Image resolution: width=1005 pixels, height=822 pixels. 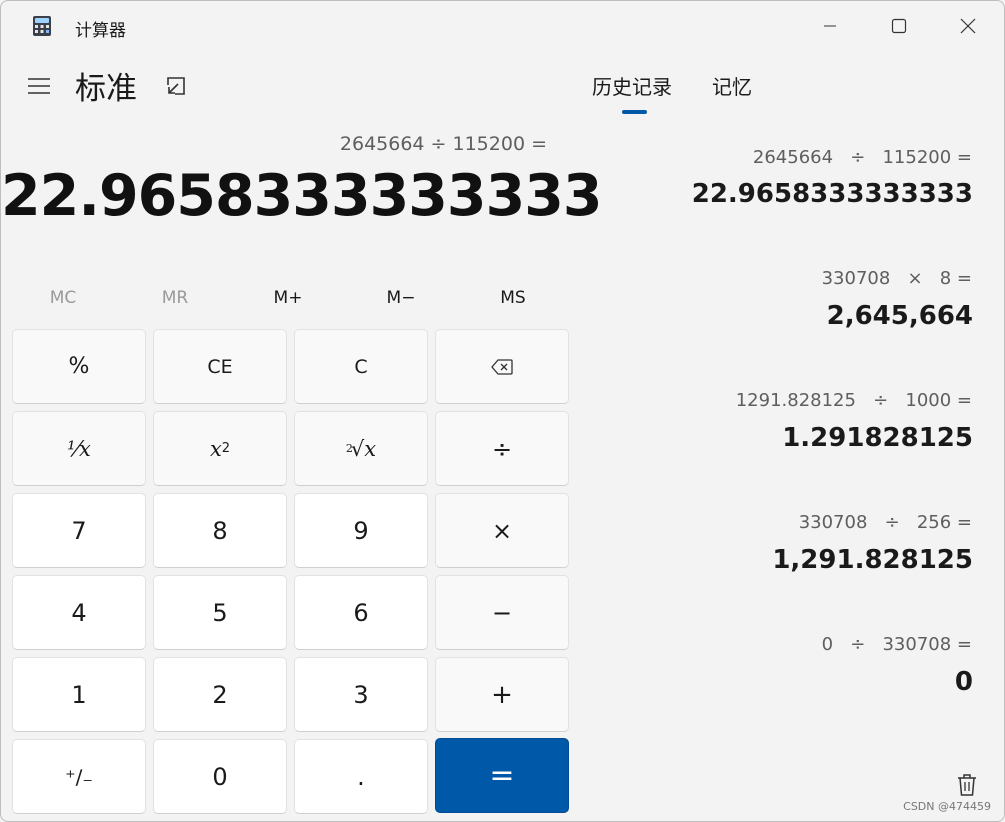 I want to click on navigation-menu-button, so click(x=39, y=86).